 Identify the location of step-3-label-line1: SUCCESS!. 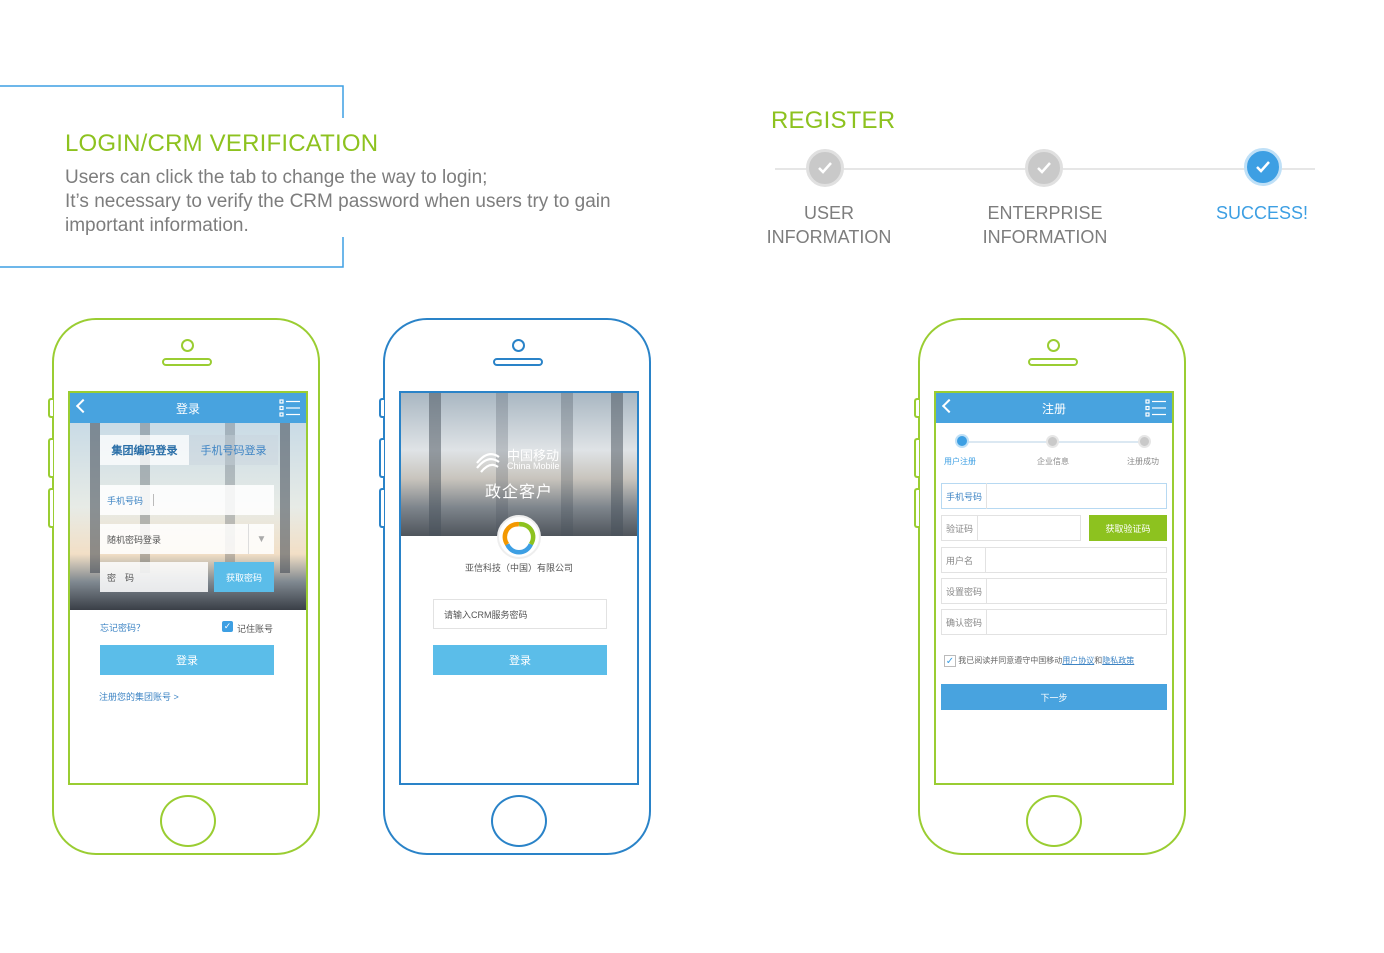
(1262, 213).